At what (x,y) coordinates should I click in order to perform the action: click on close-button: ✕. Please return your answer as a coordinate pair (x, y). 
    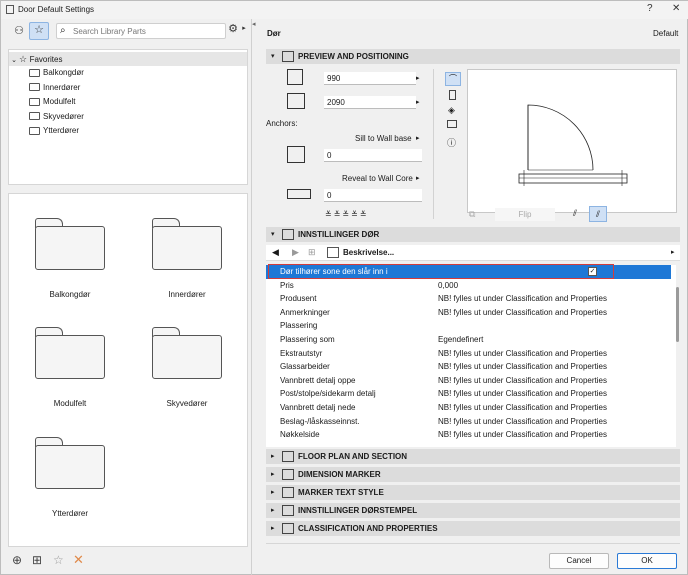
    Looking at the image, I should click on (676, 8).